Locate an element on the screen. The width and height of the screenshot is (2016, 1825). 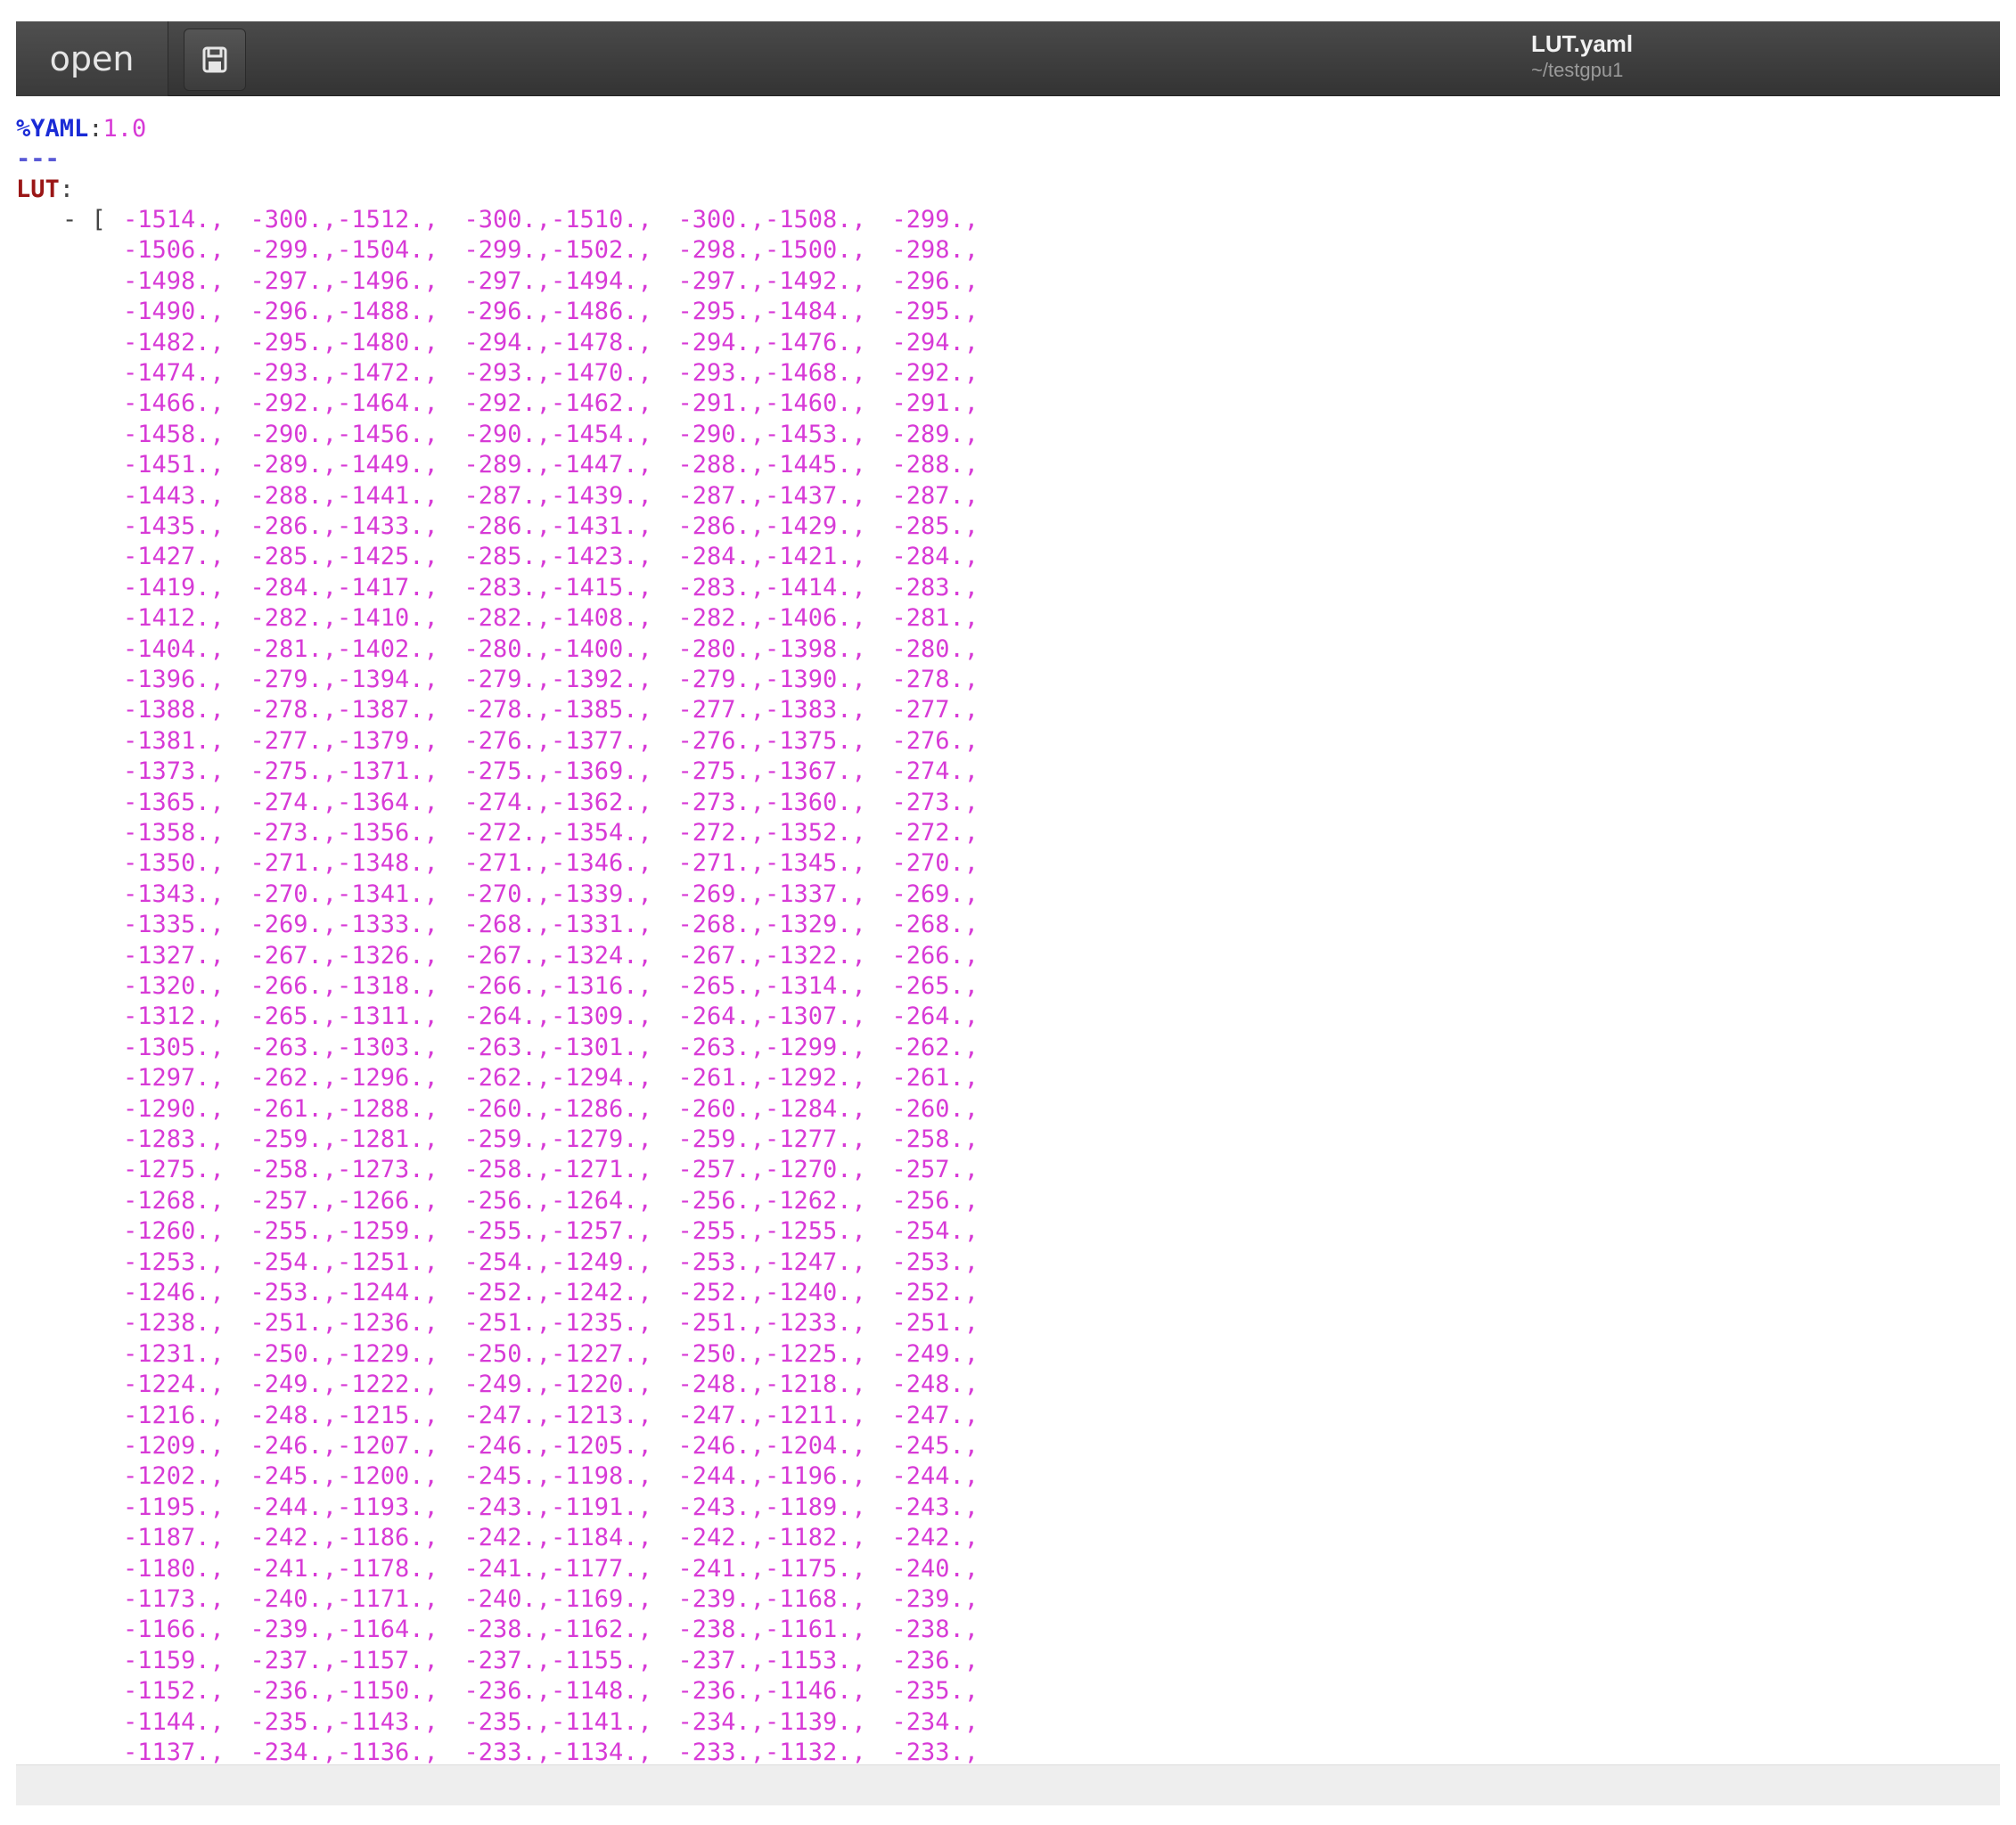
lut-value: -1364., is located at coordinates (387, 802).